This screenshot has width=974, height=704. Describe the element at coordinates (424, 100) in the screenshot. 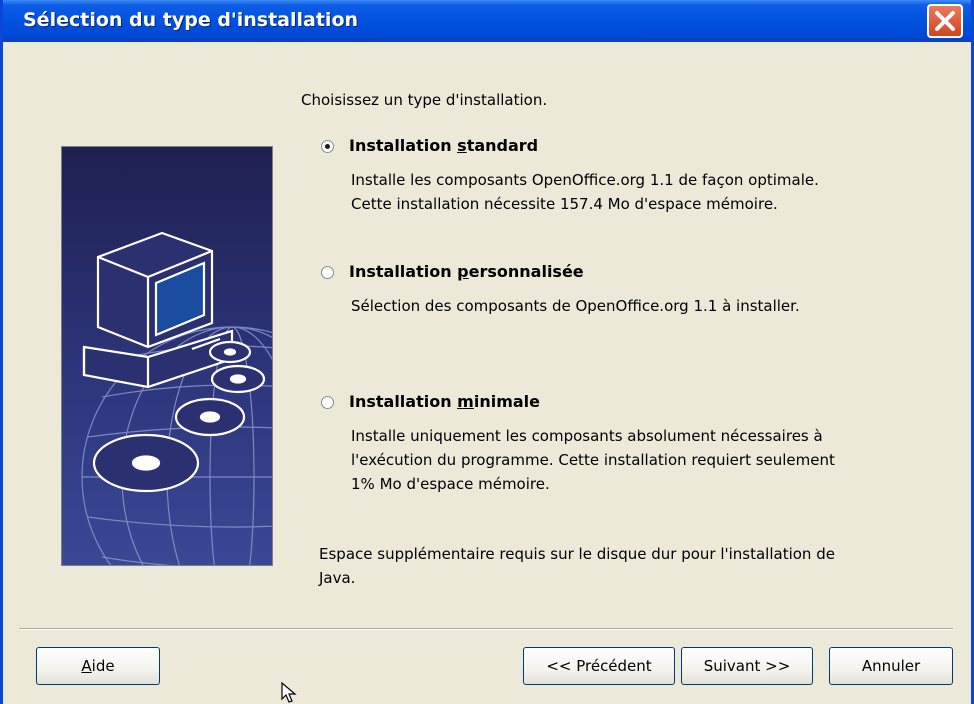

I see `instruction-text: Choisissez un type d'installation.` at that location.